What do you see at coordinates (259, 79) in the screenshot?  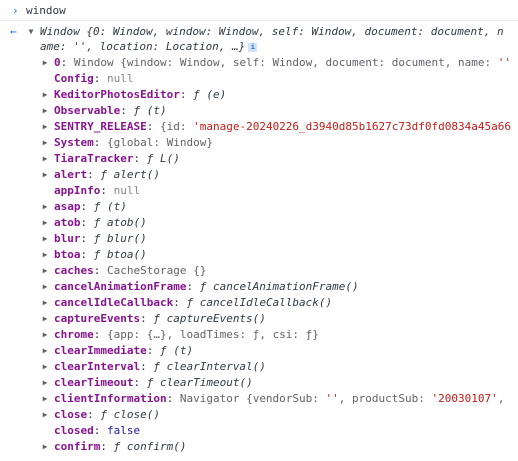 I see `property-row-config: Config: null` at bounding box center [259, 79].